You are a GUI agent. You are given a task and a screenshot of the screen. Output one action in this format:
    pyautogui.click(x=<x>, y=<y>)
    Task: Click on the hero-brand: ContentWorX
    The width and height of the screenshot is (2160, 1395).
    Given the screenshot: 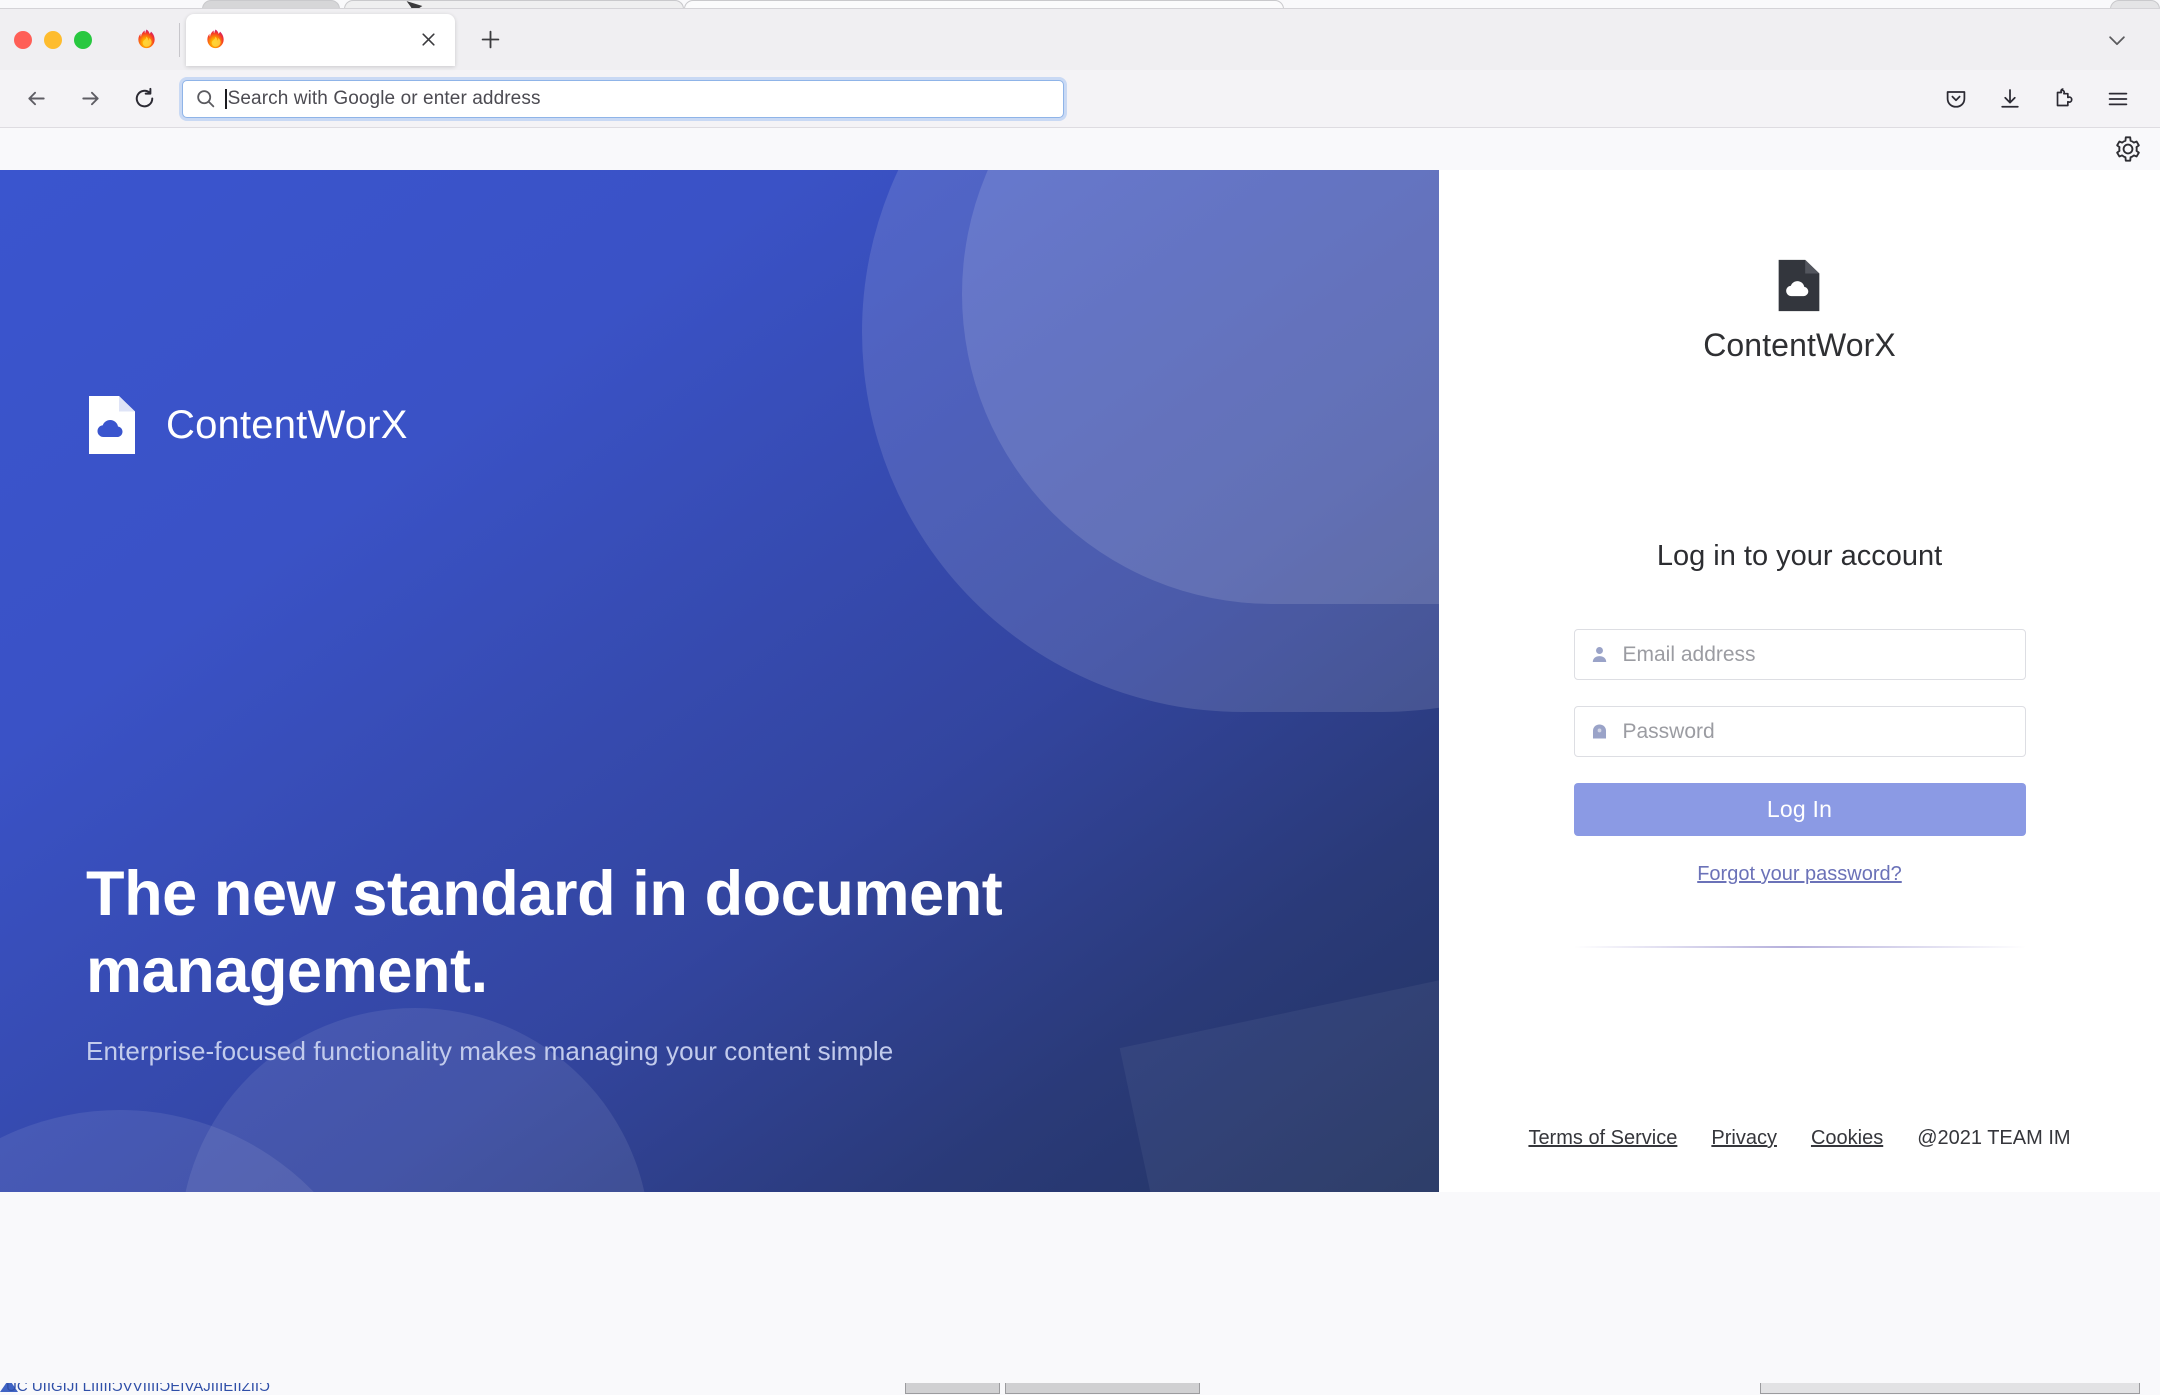 What is the action you would take?
    pyautogui.click(x=247, y=425)
    